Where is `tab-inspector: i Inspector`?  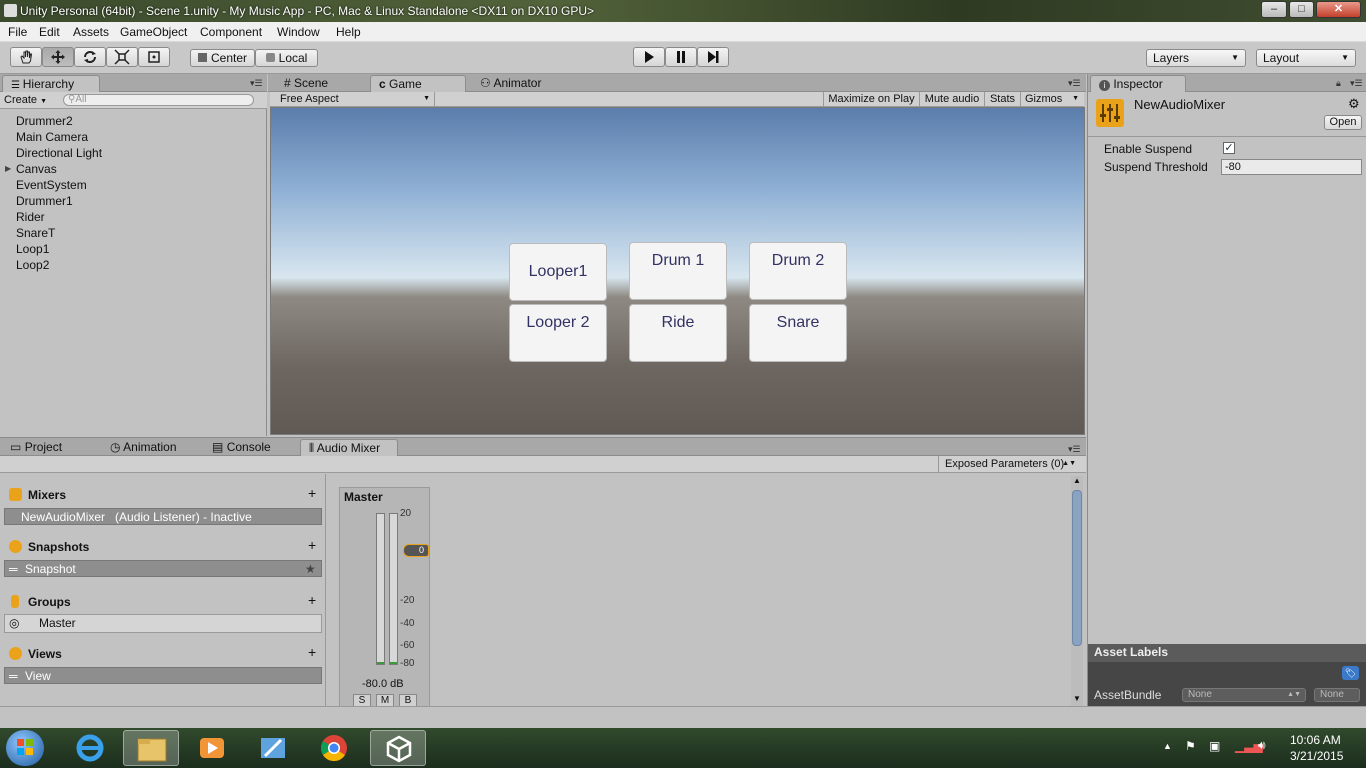 tab-inspector: i Inspector is located at coordinates (1138, 83).